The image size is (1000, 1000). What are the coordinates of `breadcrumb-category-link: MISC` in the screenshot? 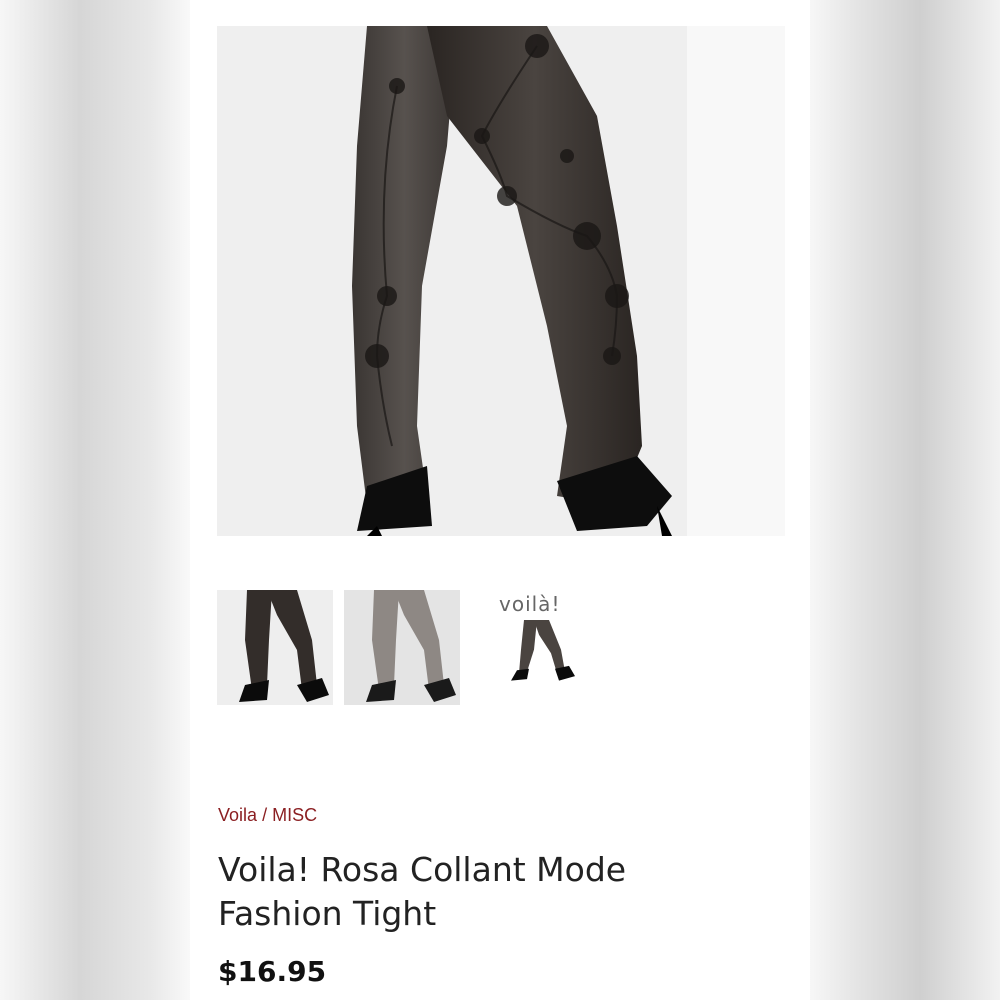 It's located at (294, 815).